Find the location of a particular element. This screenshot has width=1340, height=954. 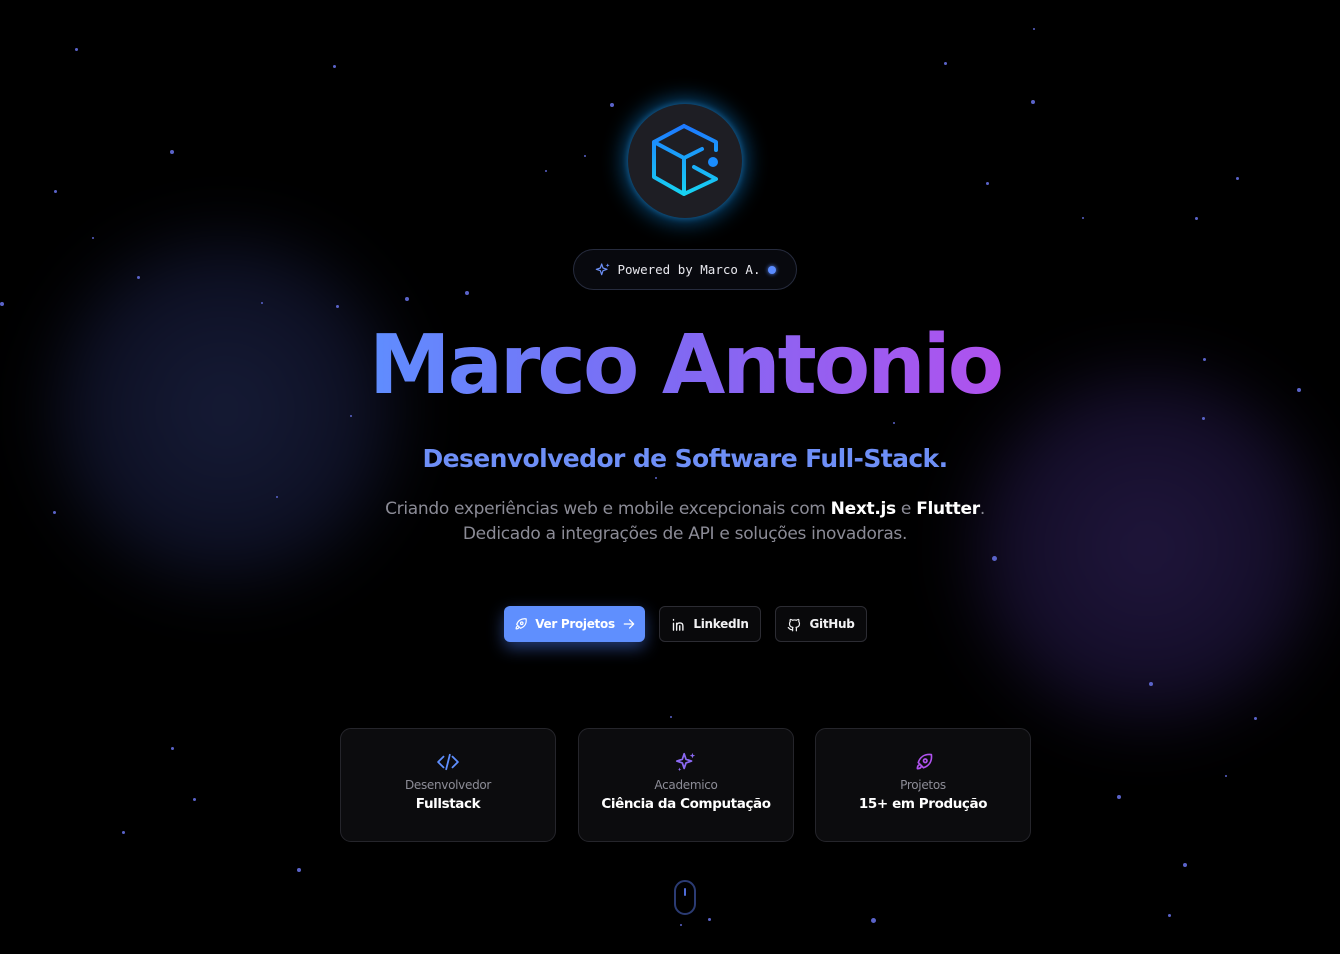

stat-card-projects: Projetos 15+ em Produção is located at coordinates (923, 785).